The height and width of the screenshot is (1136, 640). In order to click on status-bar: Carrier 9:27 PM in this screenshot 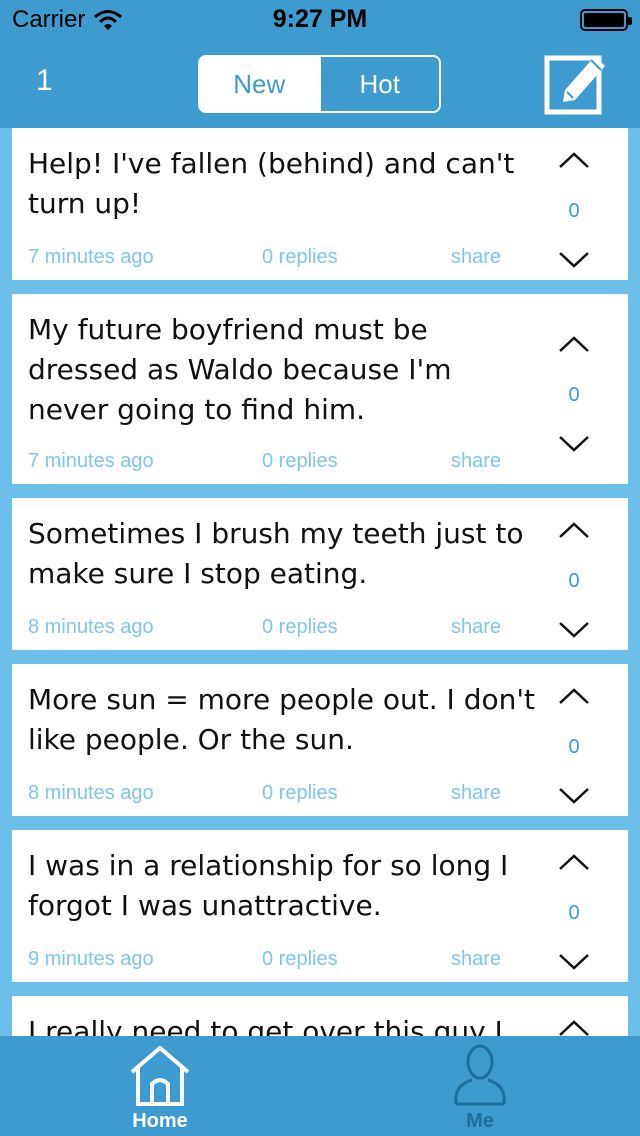, I will do `click(320, 20)`.